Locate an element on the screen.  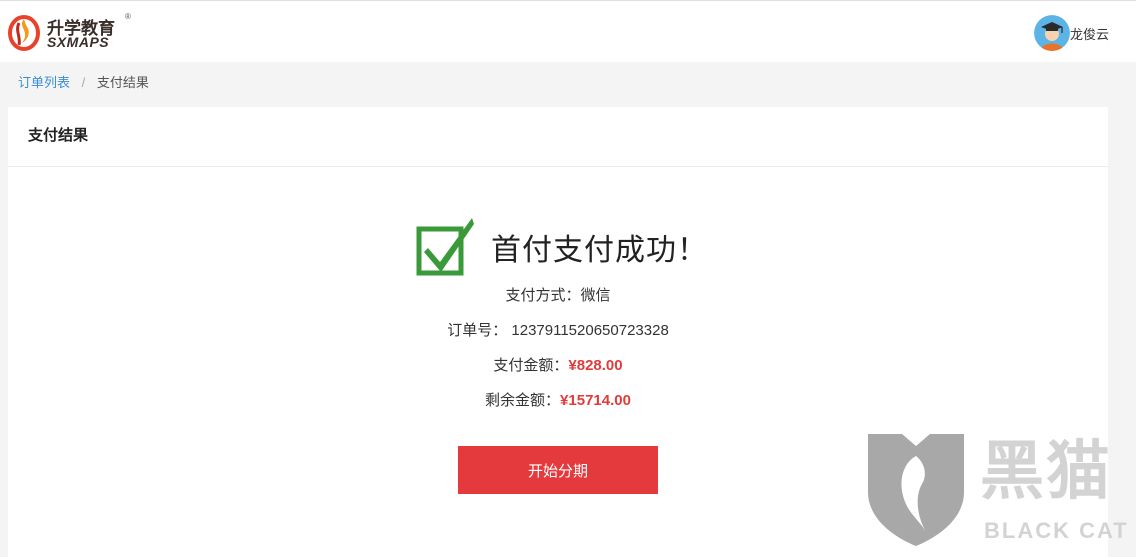
watermark-text-cn: 黑猫 is located at coordinates (1046, 471).